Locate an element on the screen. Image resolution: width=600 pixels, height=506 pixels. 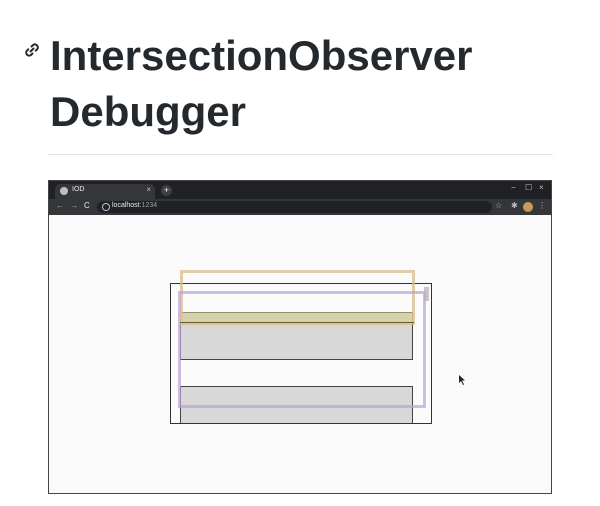
address-url: localhost:1234 is located at coordinates (134, 205).